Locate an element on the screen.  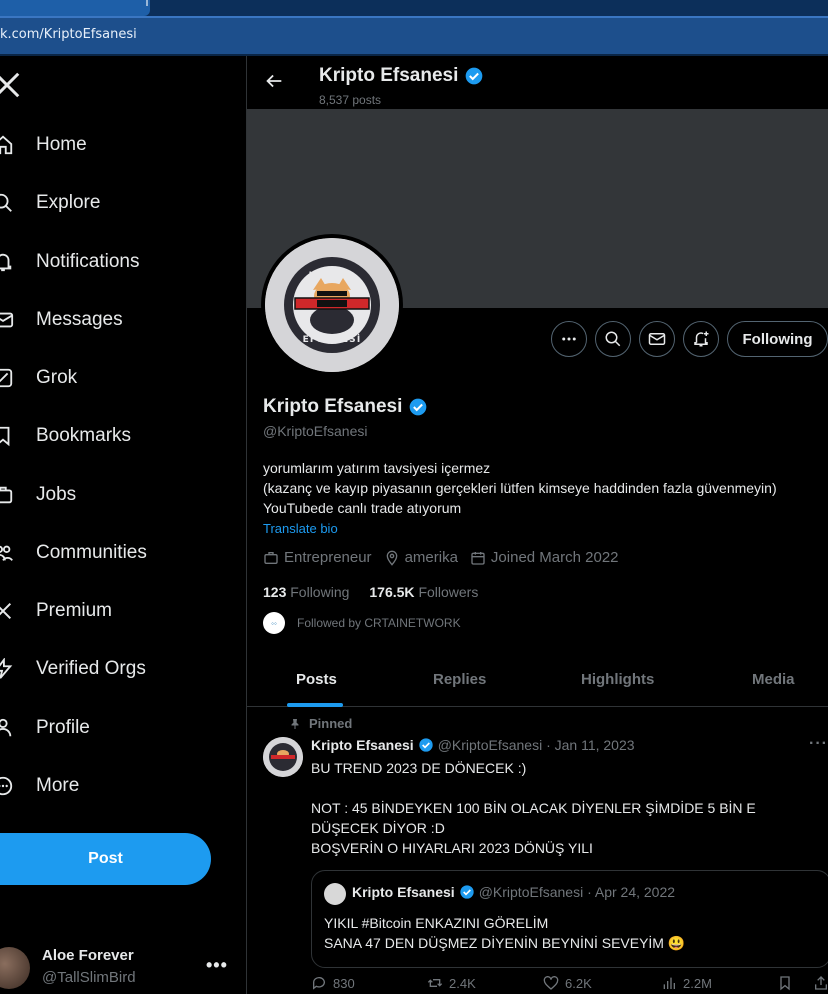
followed-by-text: Followed by CRTAINETWORK is located at coordinates (379, 623).